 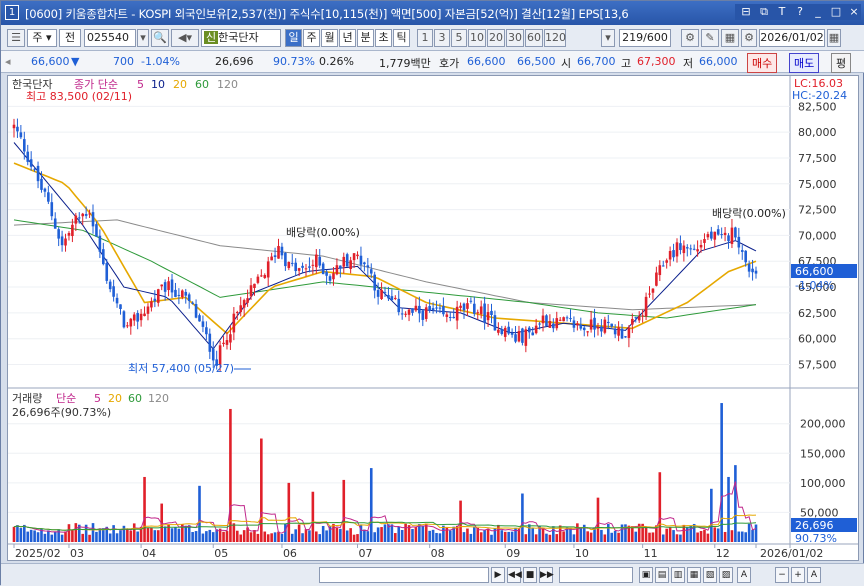 I want to click on buy-button: 매수, so click(x=762, y=63).